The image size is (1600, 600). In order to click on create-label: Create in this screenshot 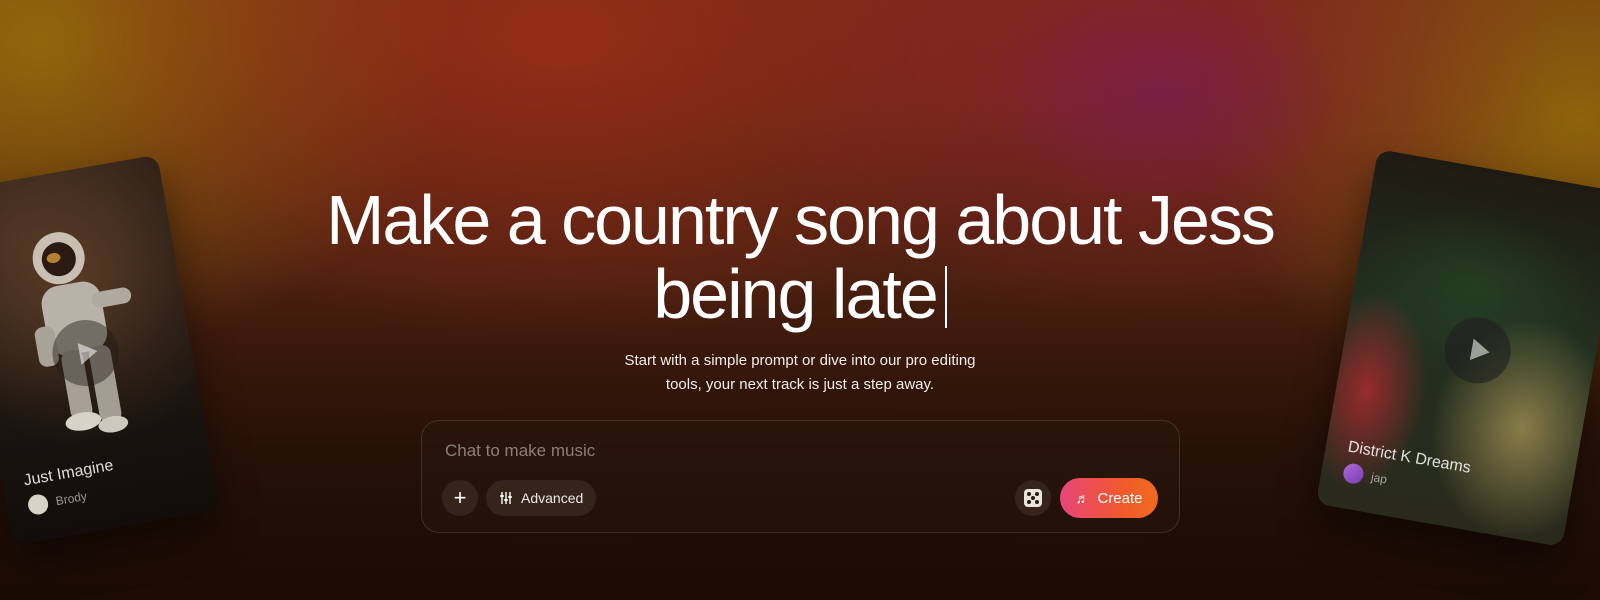, I will do `click(1120, 498)`.